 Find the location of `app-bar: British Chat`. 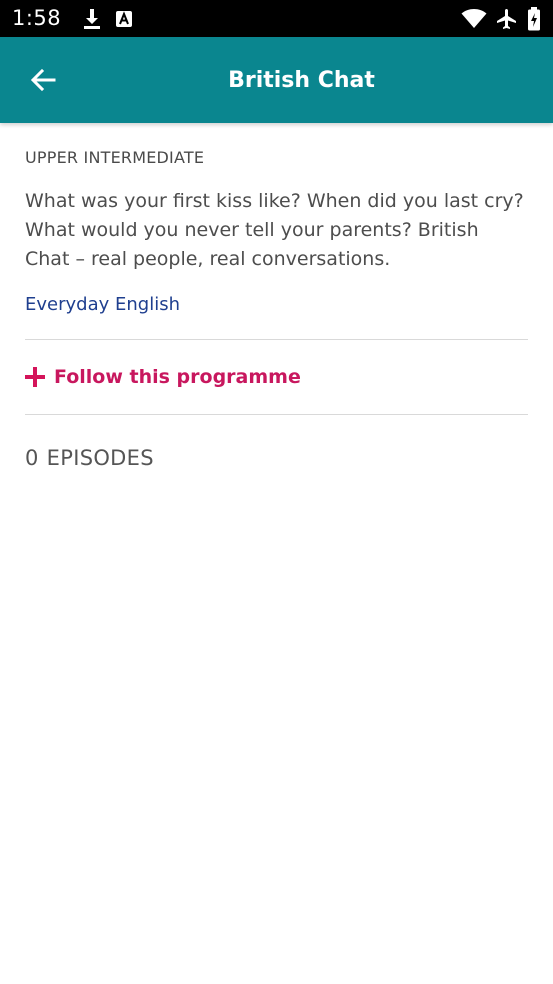

app-bar: British Chat is located at coordinates (276, 80).